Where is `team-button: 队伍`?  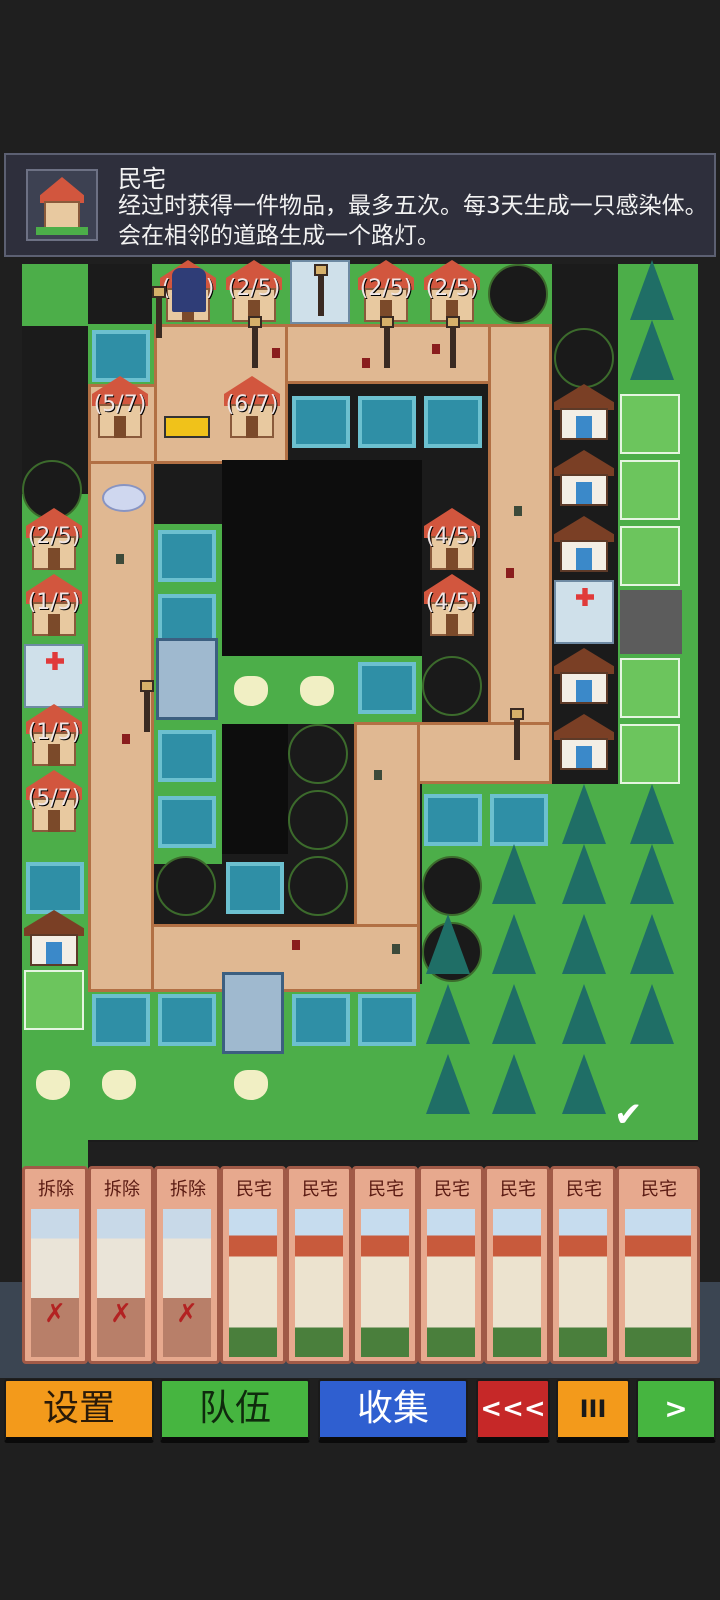
team-button: 队伍 is located at coordinates (235, 1411).